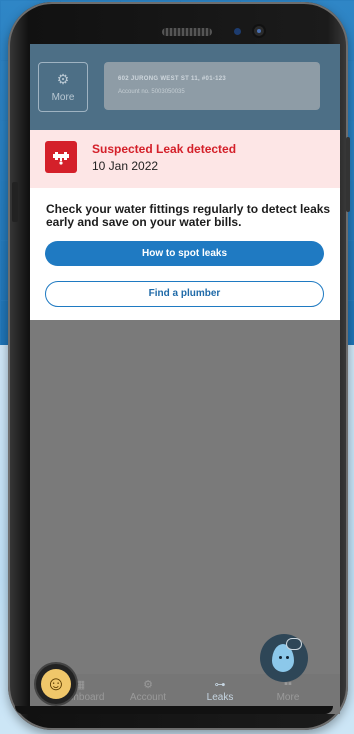 This screenshot has width=354, height=734. Describe the element at coordinates (148, 697) in the screenshot. I see `nav-account-label: Account` at that location.